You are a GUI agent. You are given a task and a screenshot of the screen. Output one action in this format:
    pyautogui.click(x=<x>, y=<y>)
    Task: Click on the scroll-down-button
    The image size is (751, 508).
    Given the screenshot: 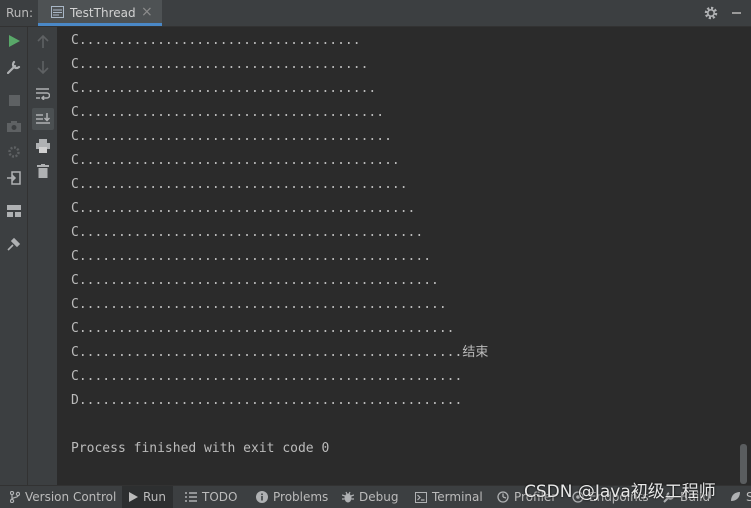 What is the action you would take?
    pyautogui.click(x=43, y=67)
    